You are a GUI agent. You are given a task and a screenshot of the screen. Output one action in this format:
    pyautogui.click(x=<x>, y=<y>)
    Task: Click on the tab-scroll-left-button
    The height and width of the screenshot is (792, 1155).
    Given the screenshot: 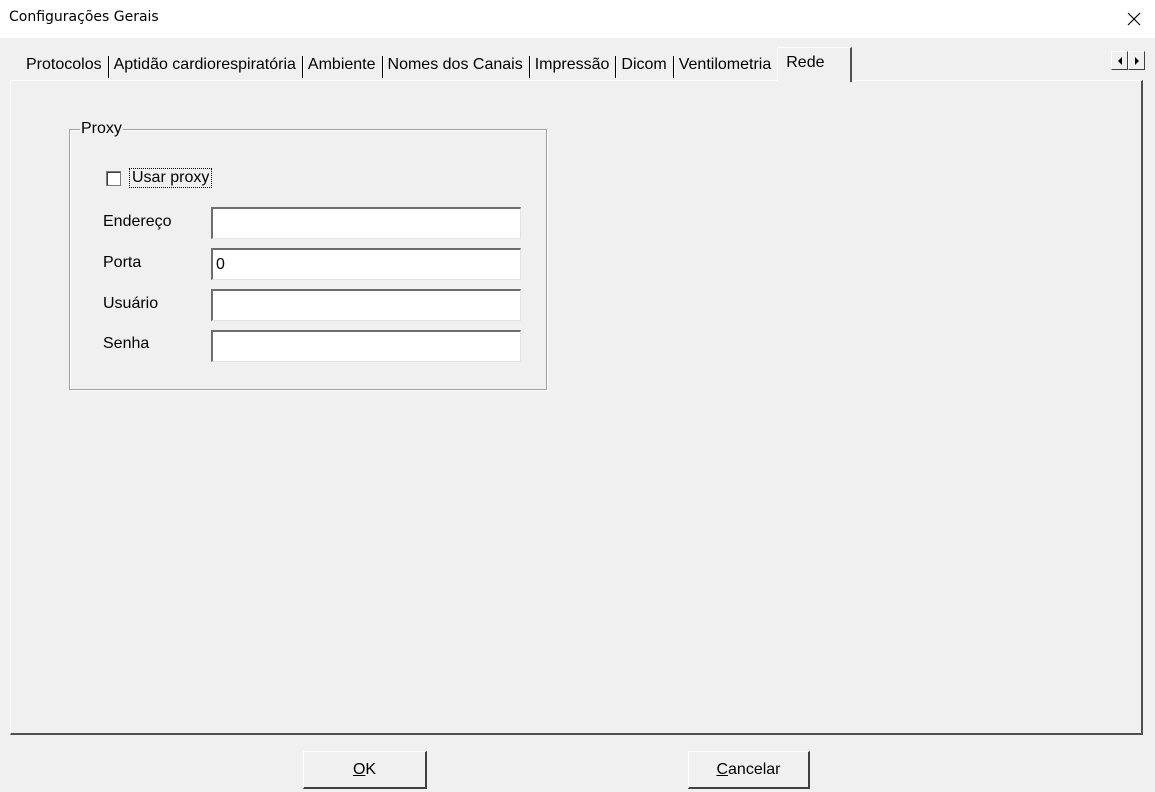 What is the action you would take?
    pyautogui.click(x=1119, y=60)
    